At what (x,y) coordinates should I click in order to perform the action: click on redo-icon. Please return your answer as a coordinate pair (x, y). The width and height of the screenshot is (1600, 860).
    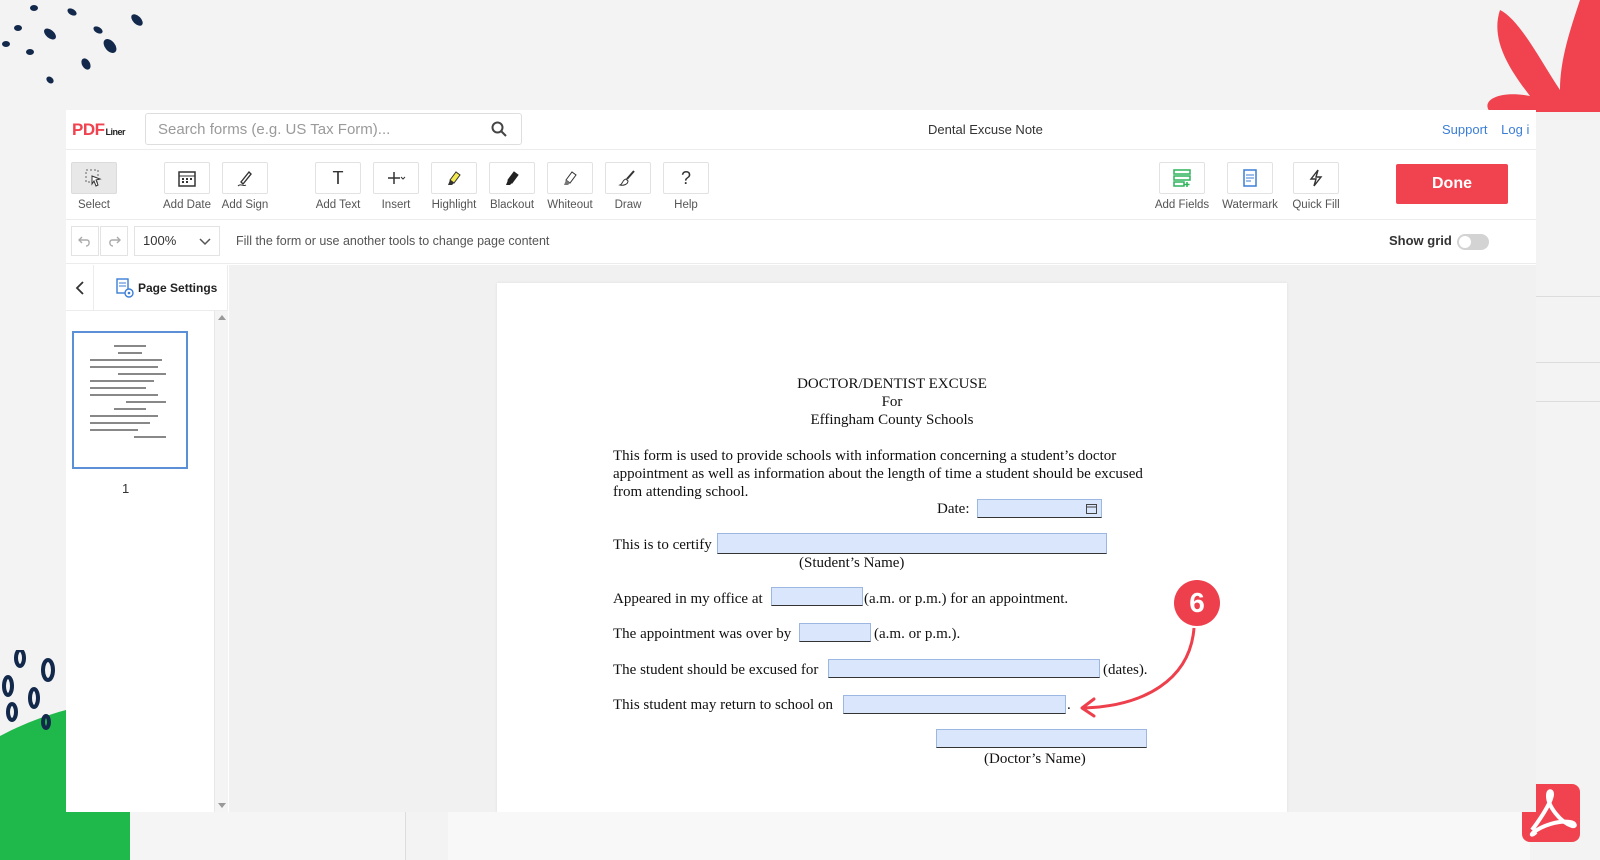
    Looking at the image, I should click on (115, 241).